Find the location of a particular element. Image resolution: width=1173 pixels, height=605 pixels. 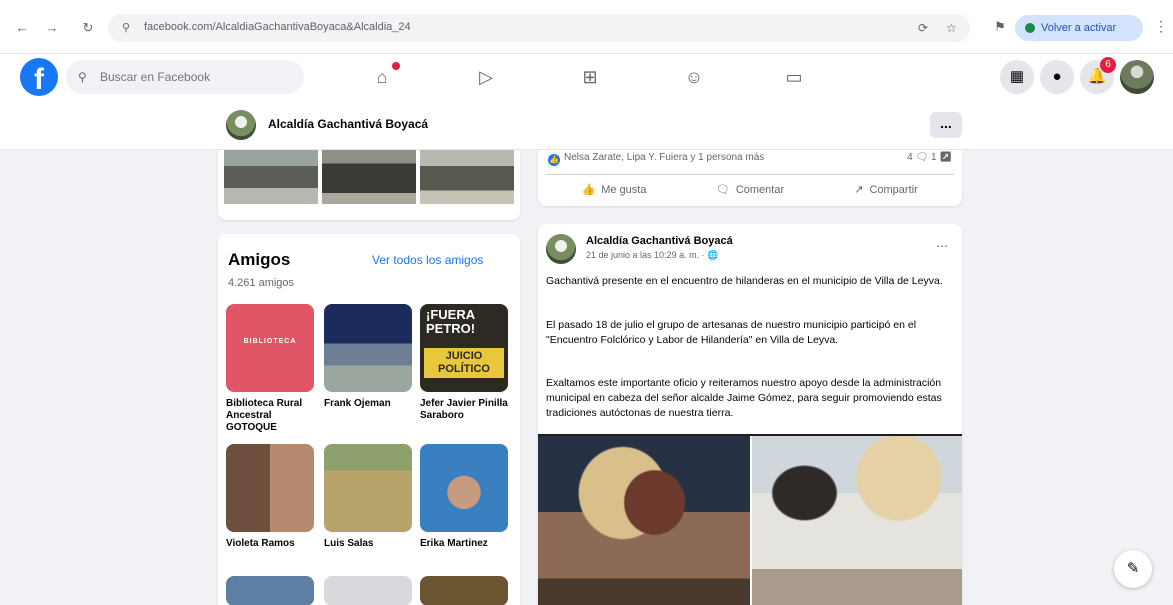

share-button: ↗ Compartir is located at coordinates (886, 189).